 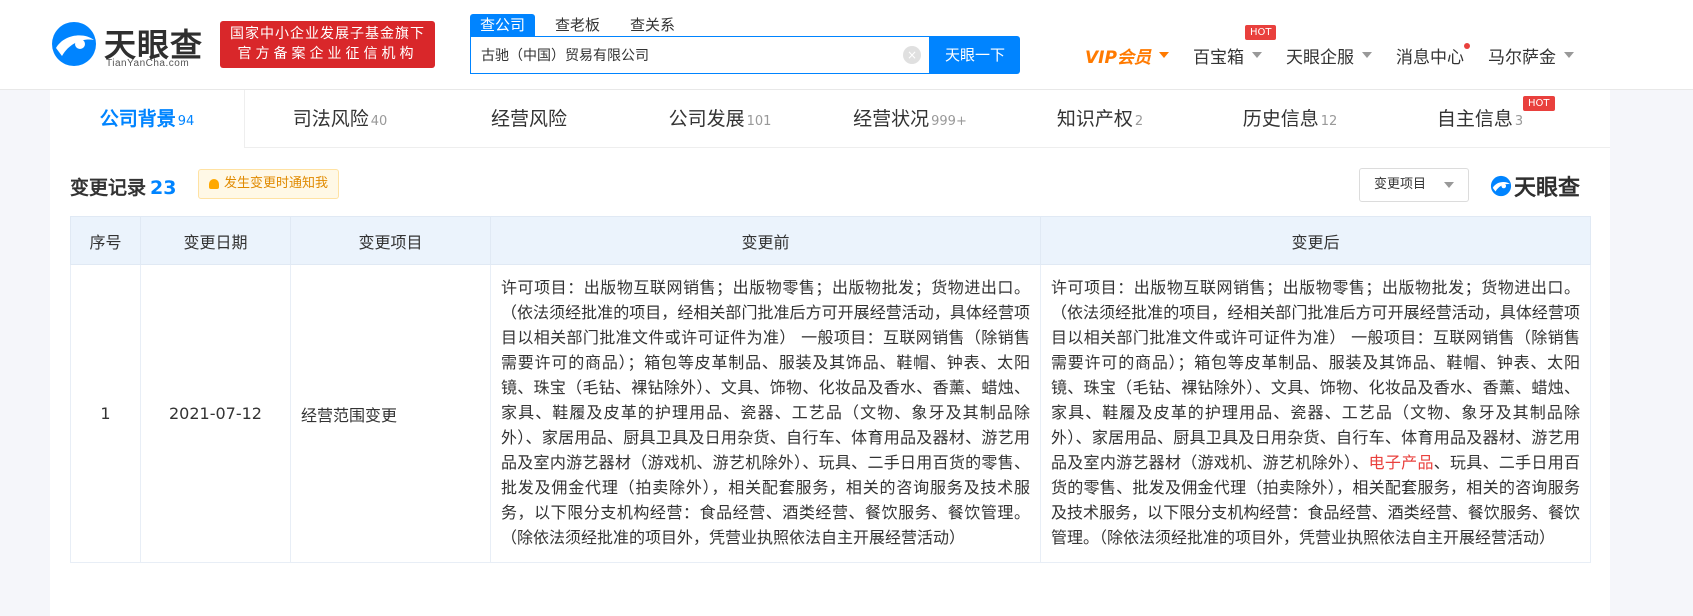 I want to click on tab-operation-status: 经营状况 999+, so click(x=910, y=119).